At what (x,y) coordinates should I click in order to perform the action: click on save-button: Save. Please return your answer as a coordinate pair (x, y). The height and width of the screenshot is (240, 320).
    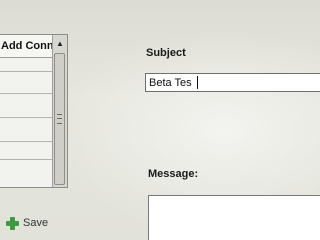
    Looking at the image, I should click on (31, 223).